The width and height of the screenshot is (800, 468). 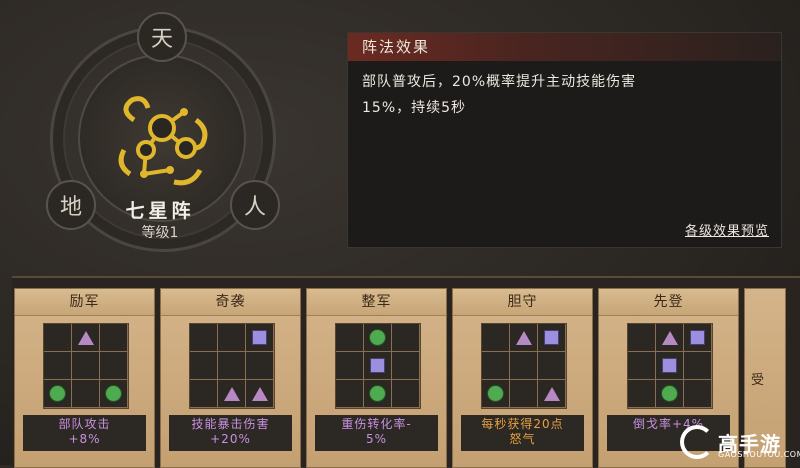 What do you see at coordinates (499, 82) in the screenshot?
I see `effect-line-1: 部队普攻后，20%概率提升主动技能伤害` at bounding box center [499, 82].